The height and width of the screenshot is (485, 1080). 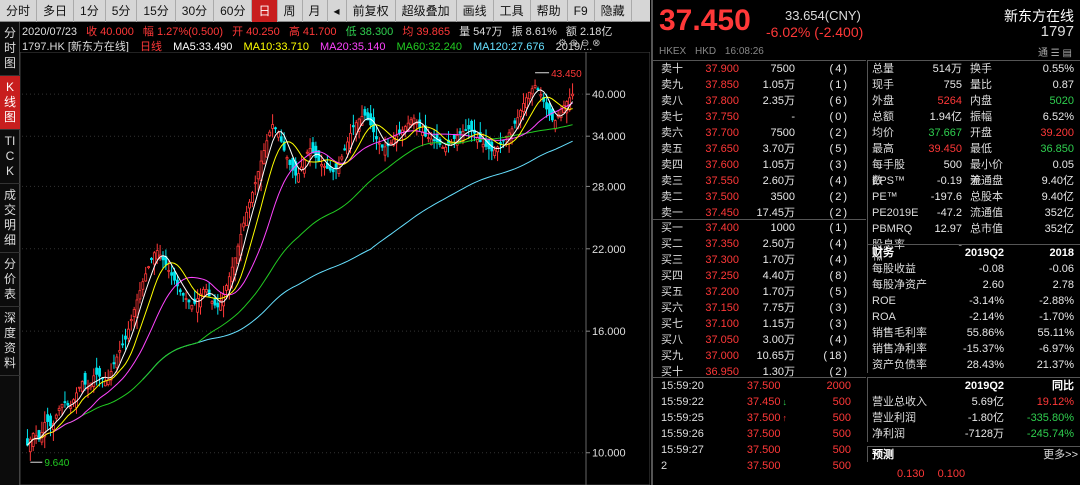 I want to click on view-tab: K线图, so click(x=10, y=103).